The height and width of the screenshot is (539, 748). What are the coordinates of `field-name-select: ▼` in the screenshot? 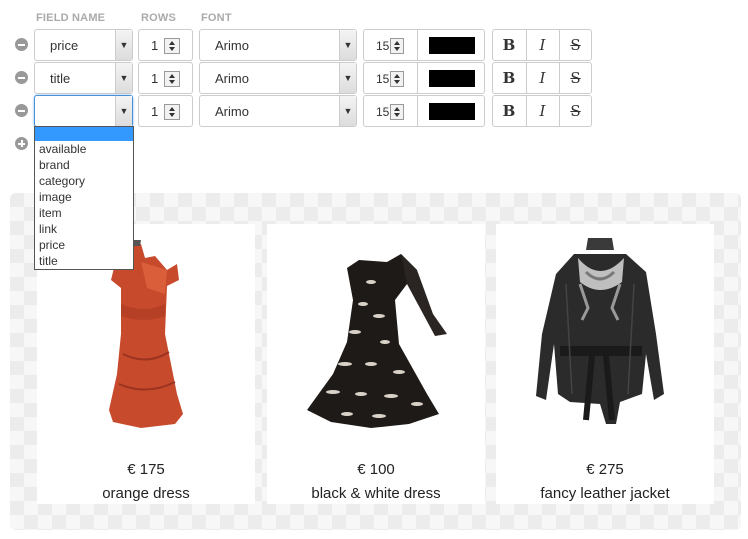 It's located at (83, 111).